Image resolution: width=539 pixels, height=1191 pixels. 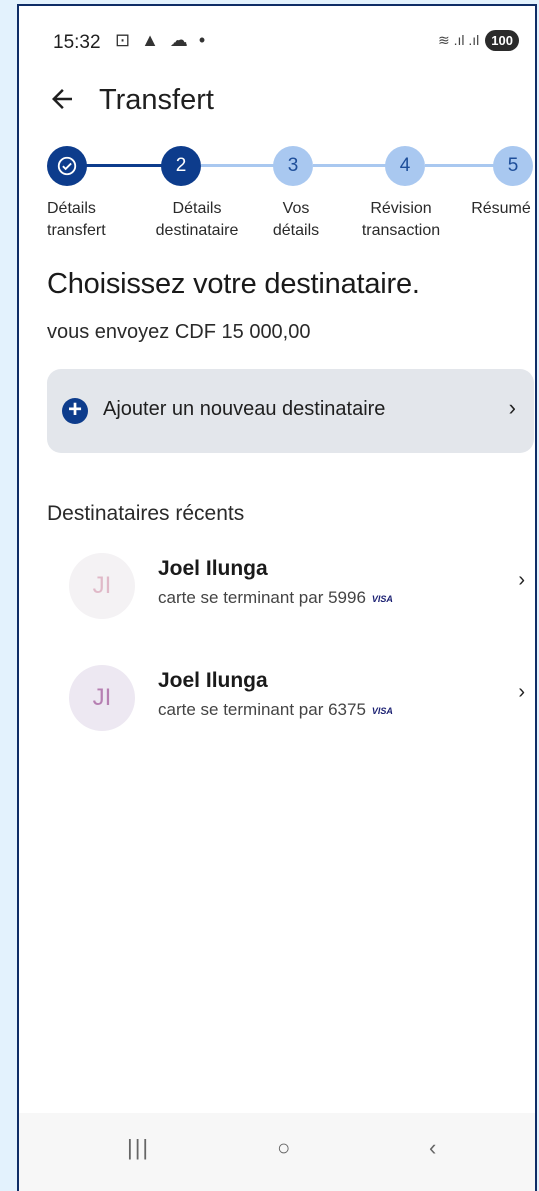 What do you see at coordinates (502, 40) in the screenshot?
I see `battery-icon: 100` at bounding box center [502, 40].